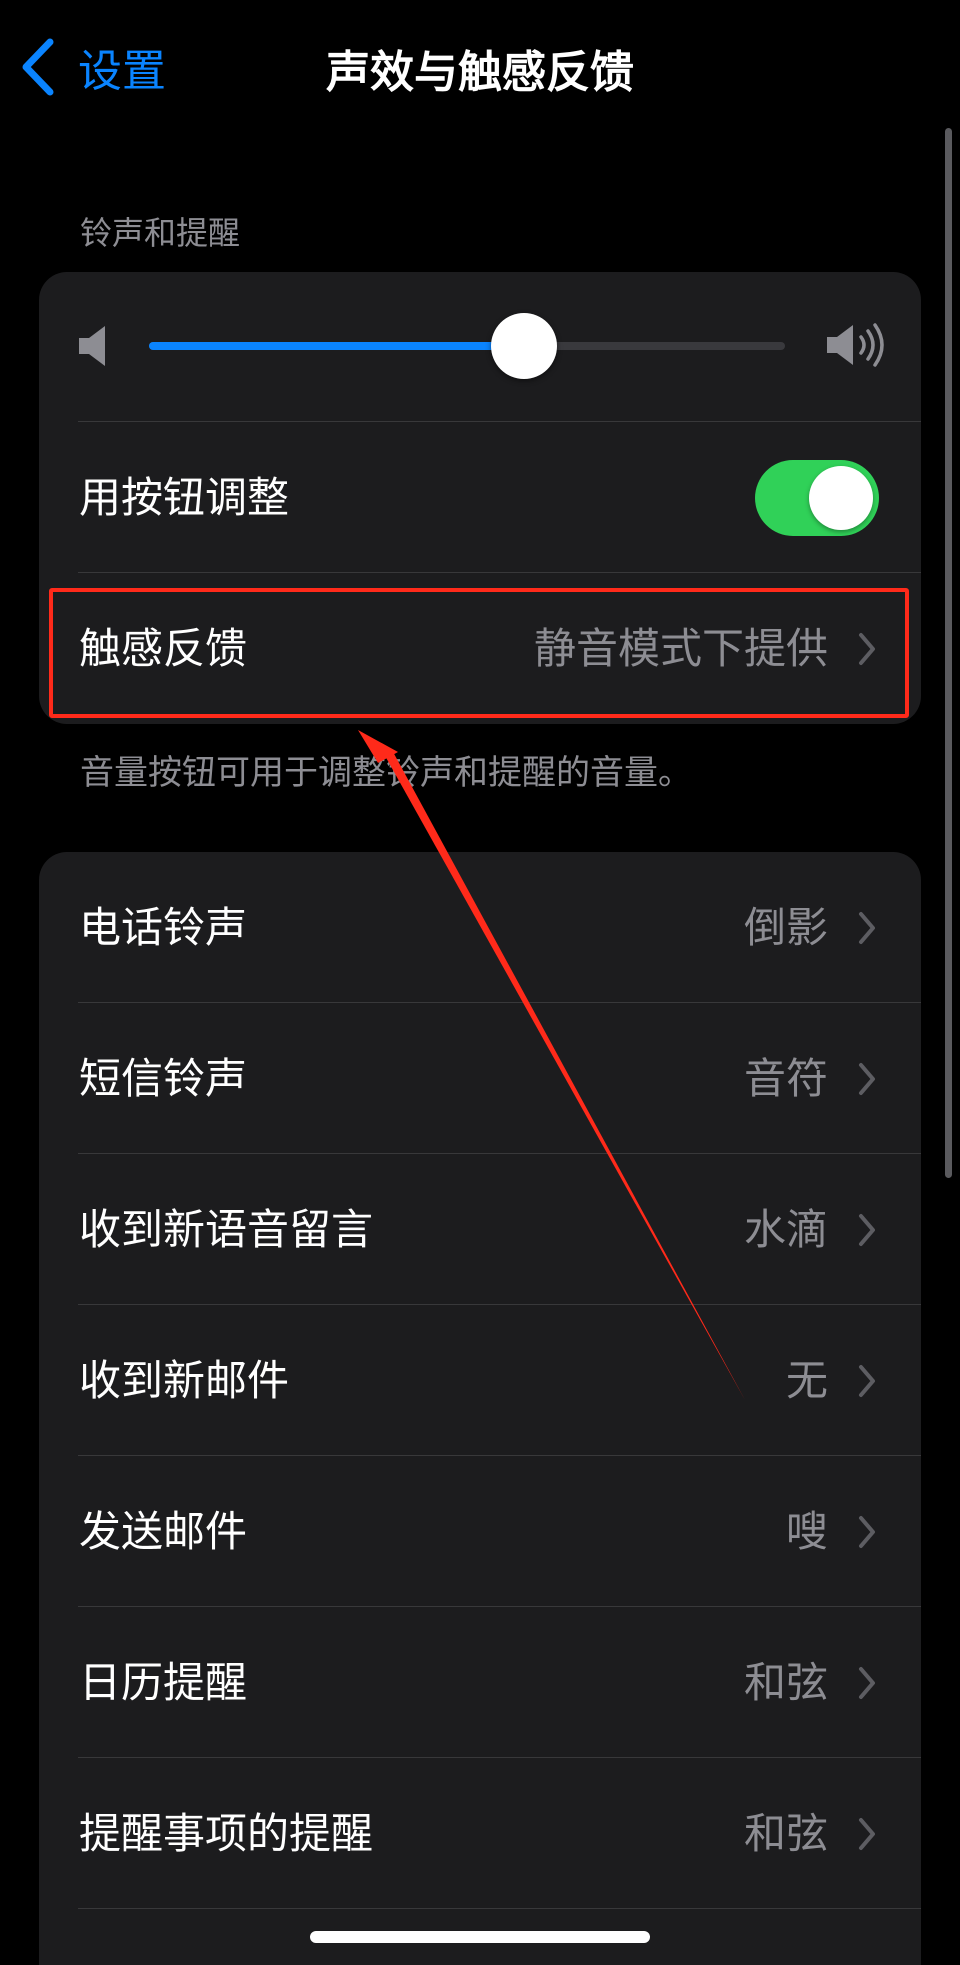 The height and width of the screenshot is (1965, 960). Describe the element at coordinates (163, 1682) in the screenshot. I see `sound-setting-label: 日历提醒` at that location.